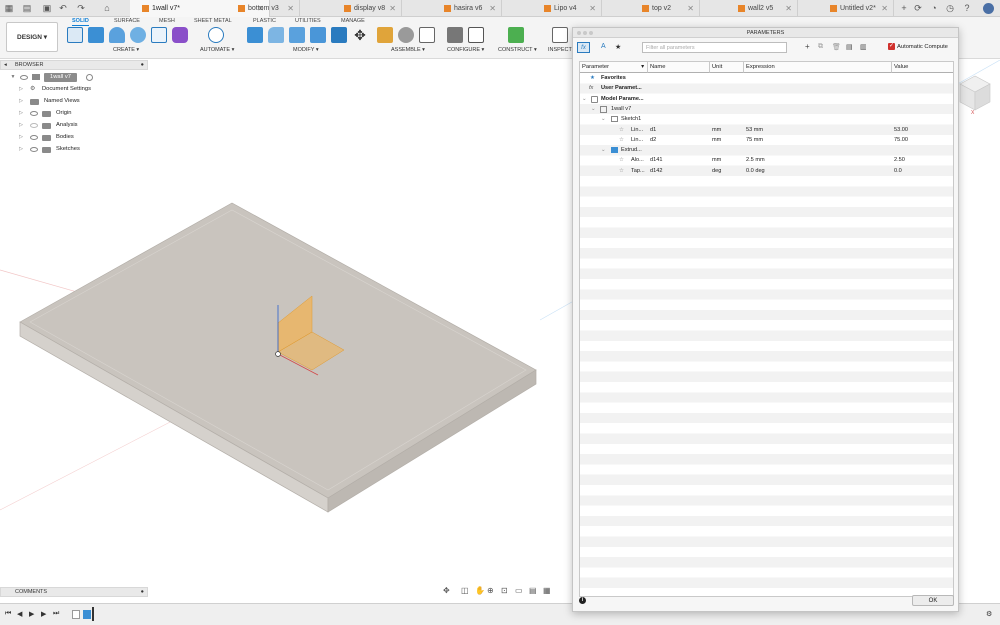  I want to click on doc-tab: hasira v6 ✕, so click(467, 8).